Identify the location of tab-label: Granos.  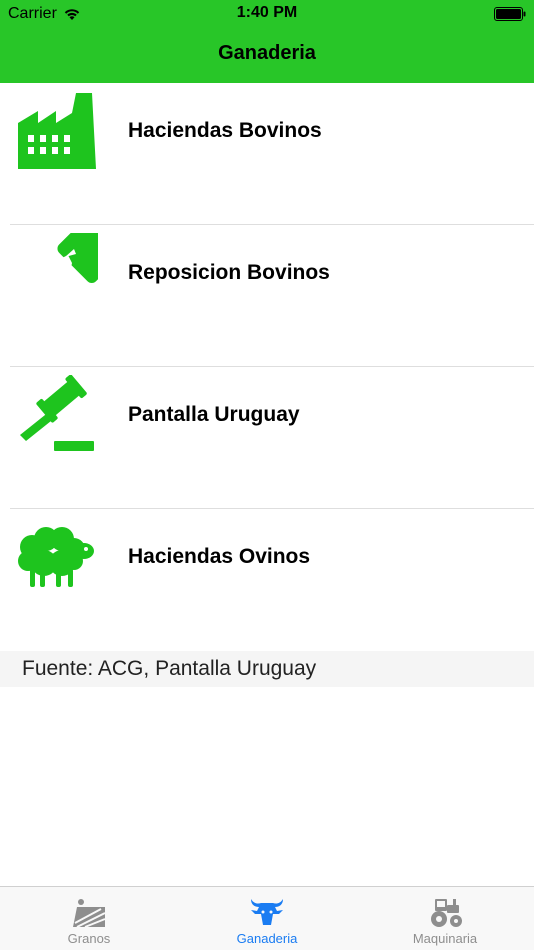
(89, 938).